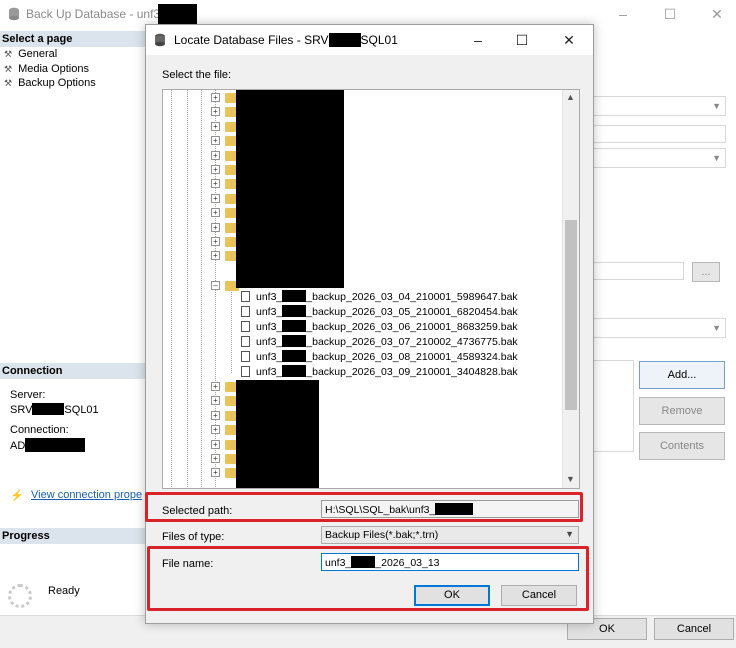 This screenshot has height=648, width=736. What do you see at coordinates (30, 54) in the screenshot?
I see `page-item-general: ⚒ General` at bounding box center [30, 54].